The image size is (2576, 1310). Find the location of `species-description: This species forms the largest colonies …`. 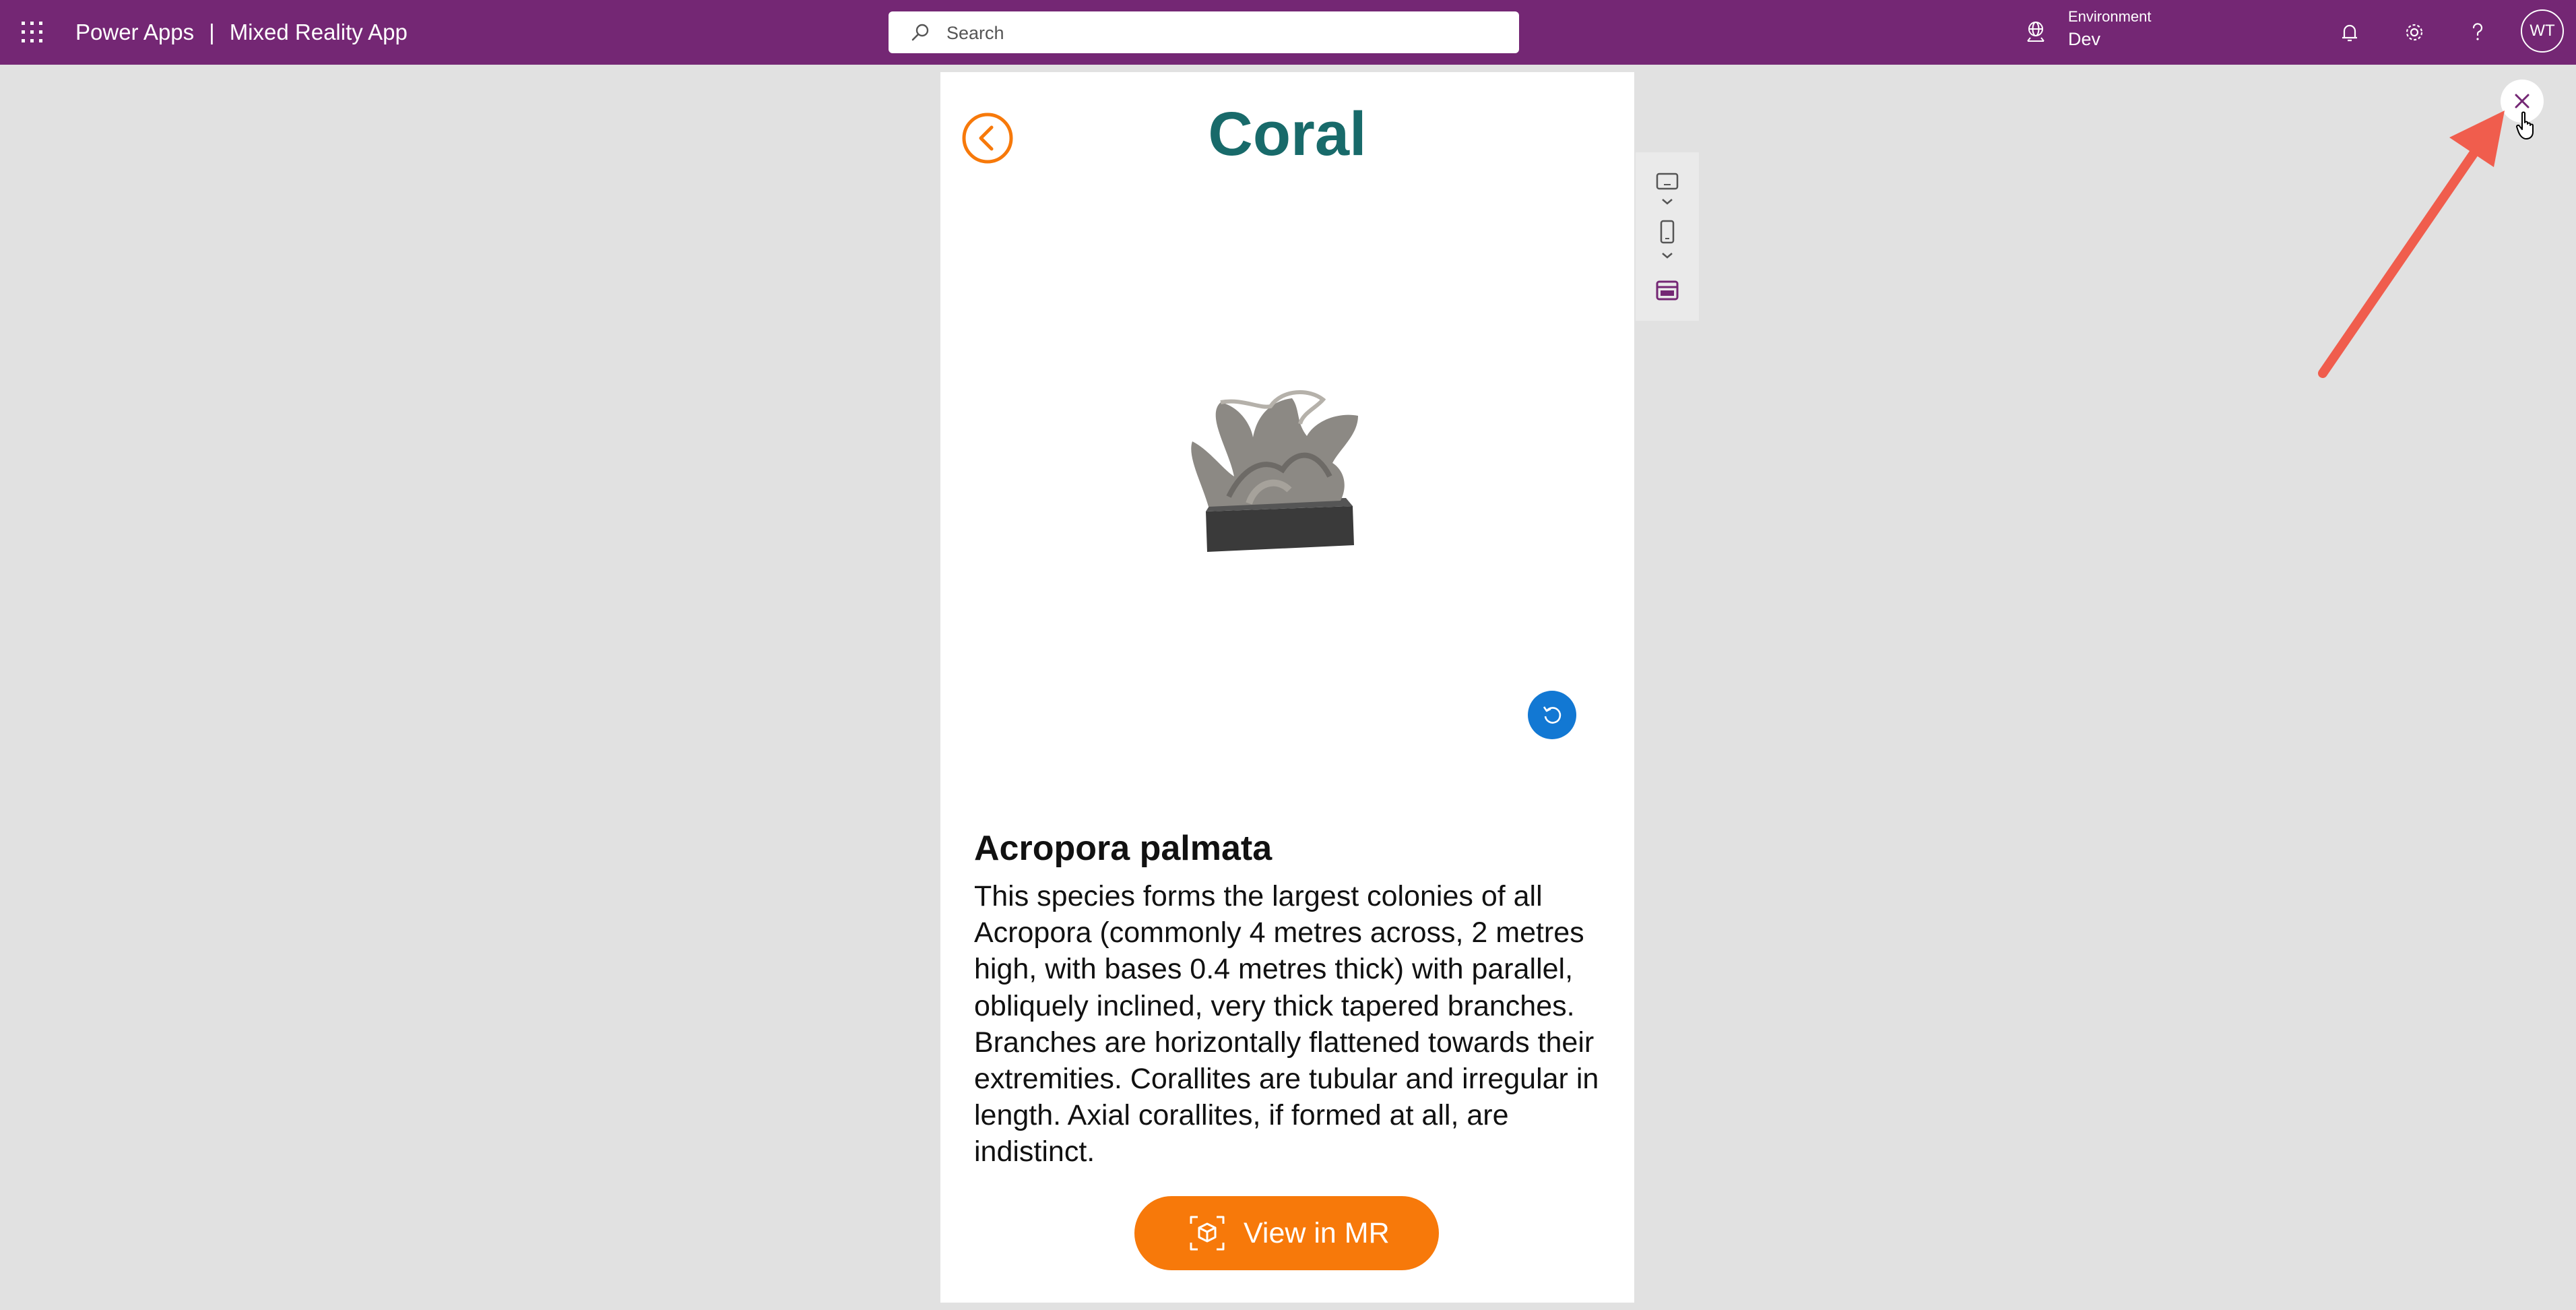

species-description: This species forms the largest colonies … is located at coordinates (1286, 1024).